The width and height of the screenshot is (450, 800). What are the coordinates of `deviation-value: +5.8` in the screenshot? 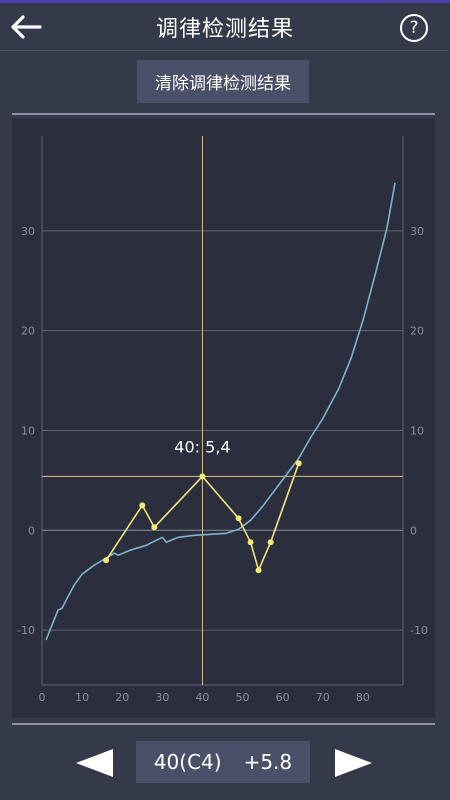 It's located at (268, 762).